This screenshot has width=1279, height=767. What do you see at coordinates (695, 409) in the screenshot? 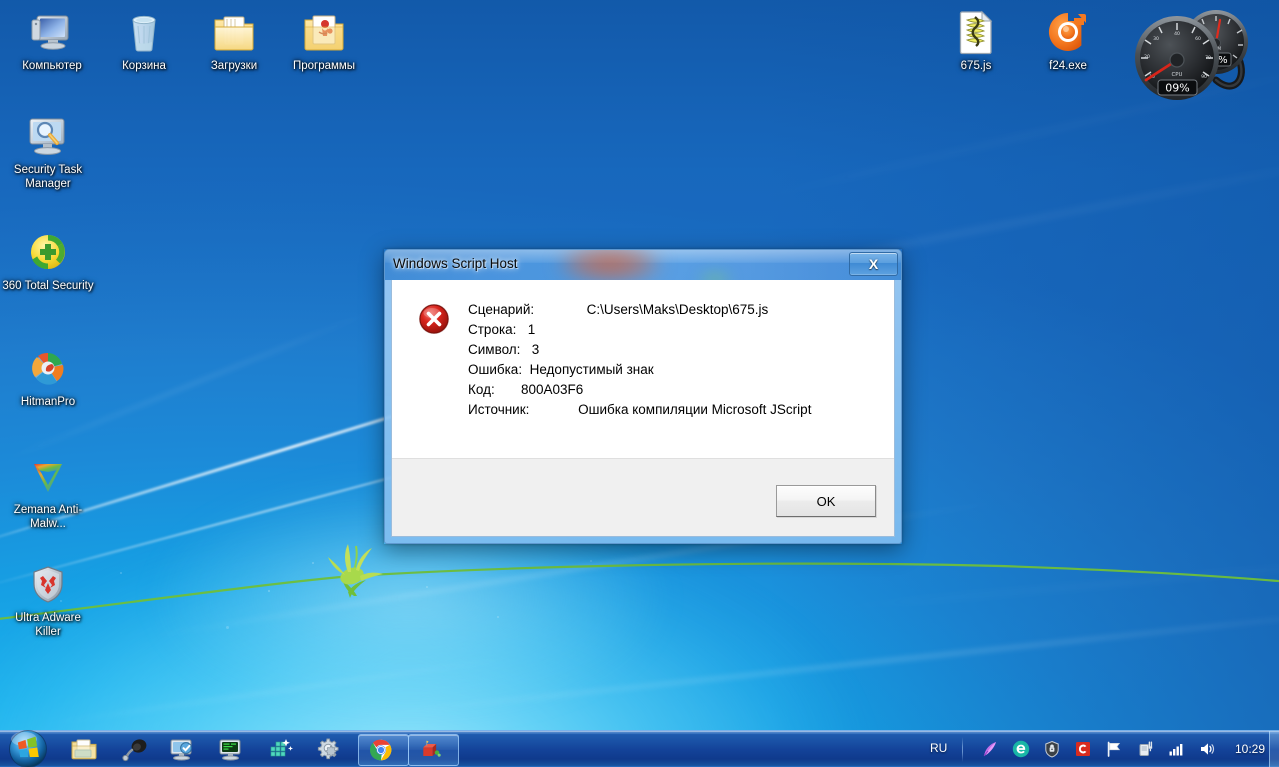
I see `error-line-value: Ошибка компиляции Microsoft JScript` at bounding box center [695, 409].